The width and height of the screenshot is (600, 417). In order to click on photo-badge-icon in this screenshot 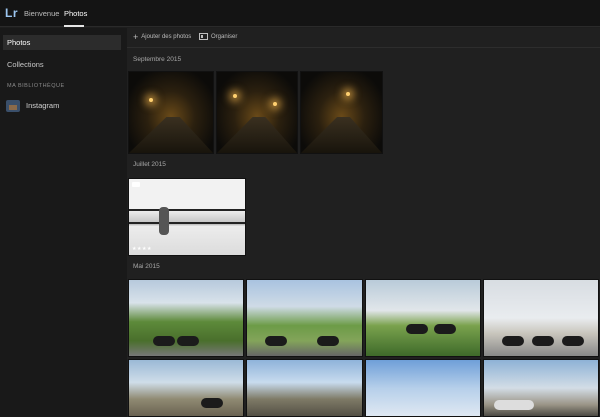, I will do `click(136, 184)`.